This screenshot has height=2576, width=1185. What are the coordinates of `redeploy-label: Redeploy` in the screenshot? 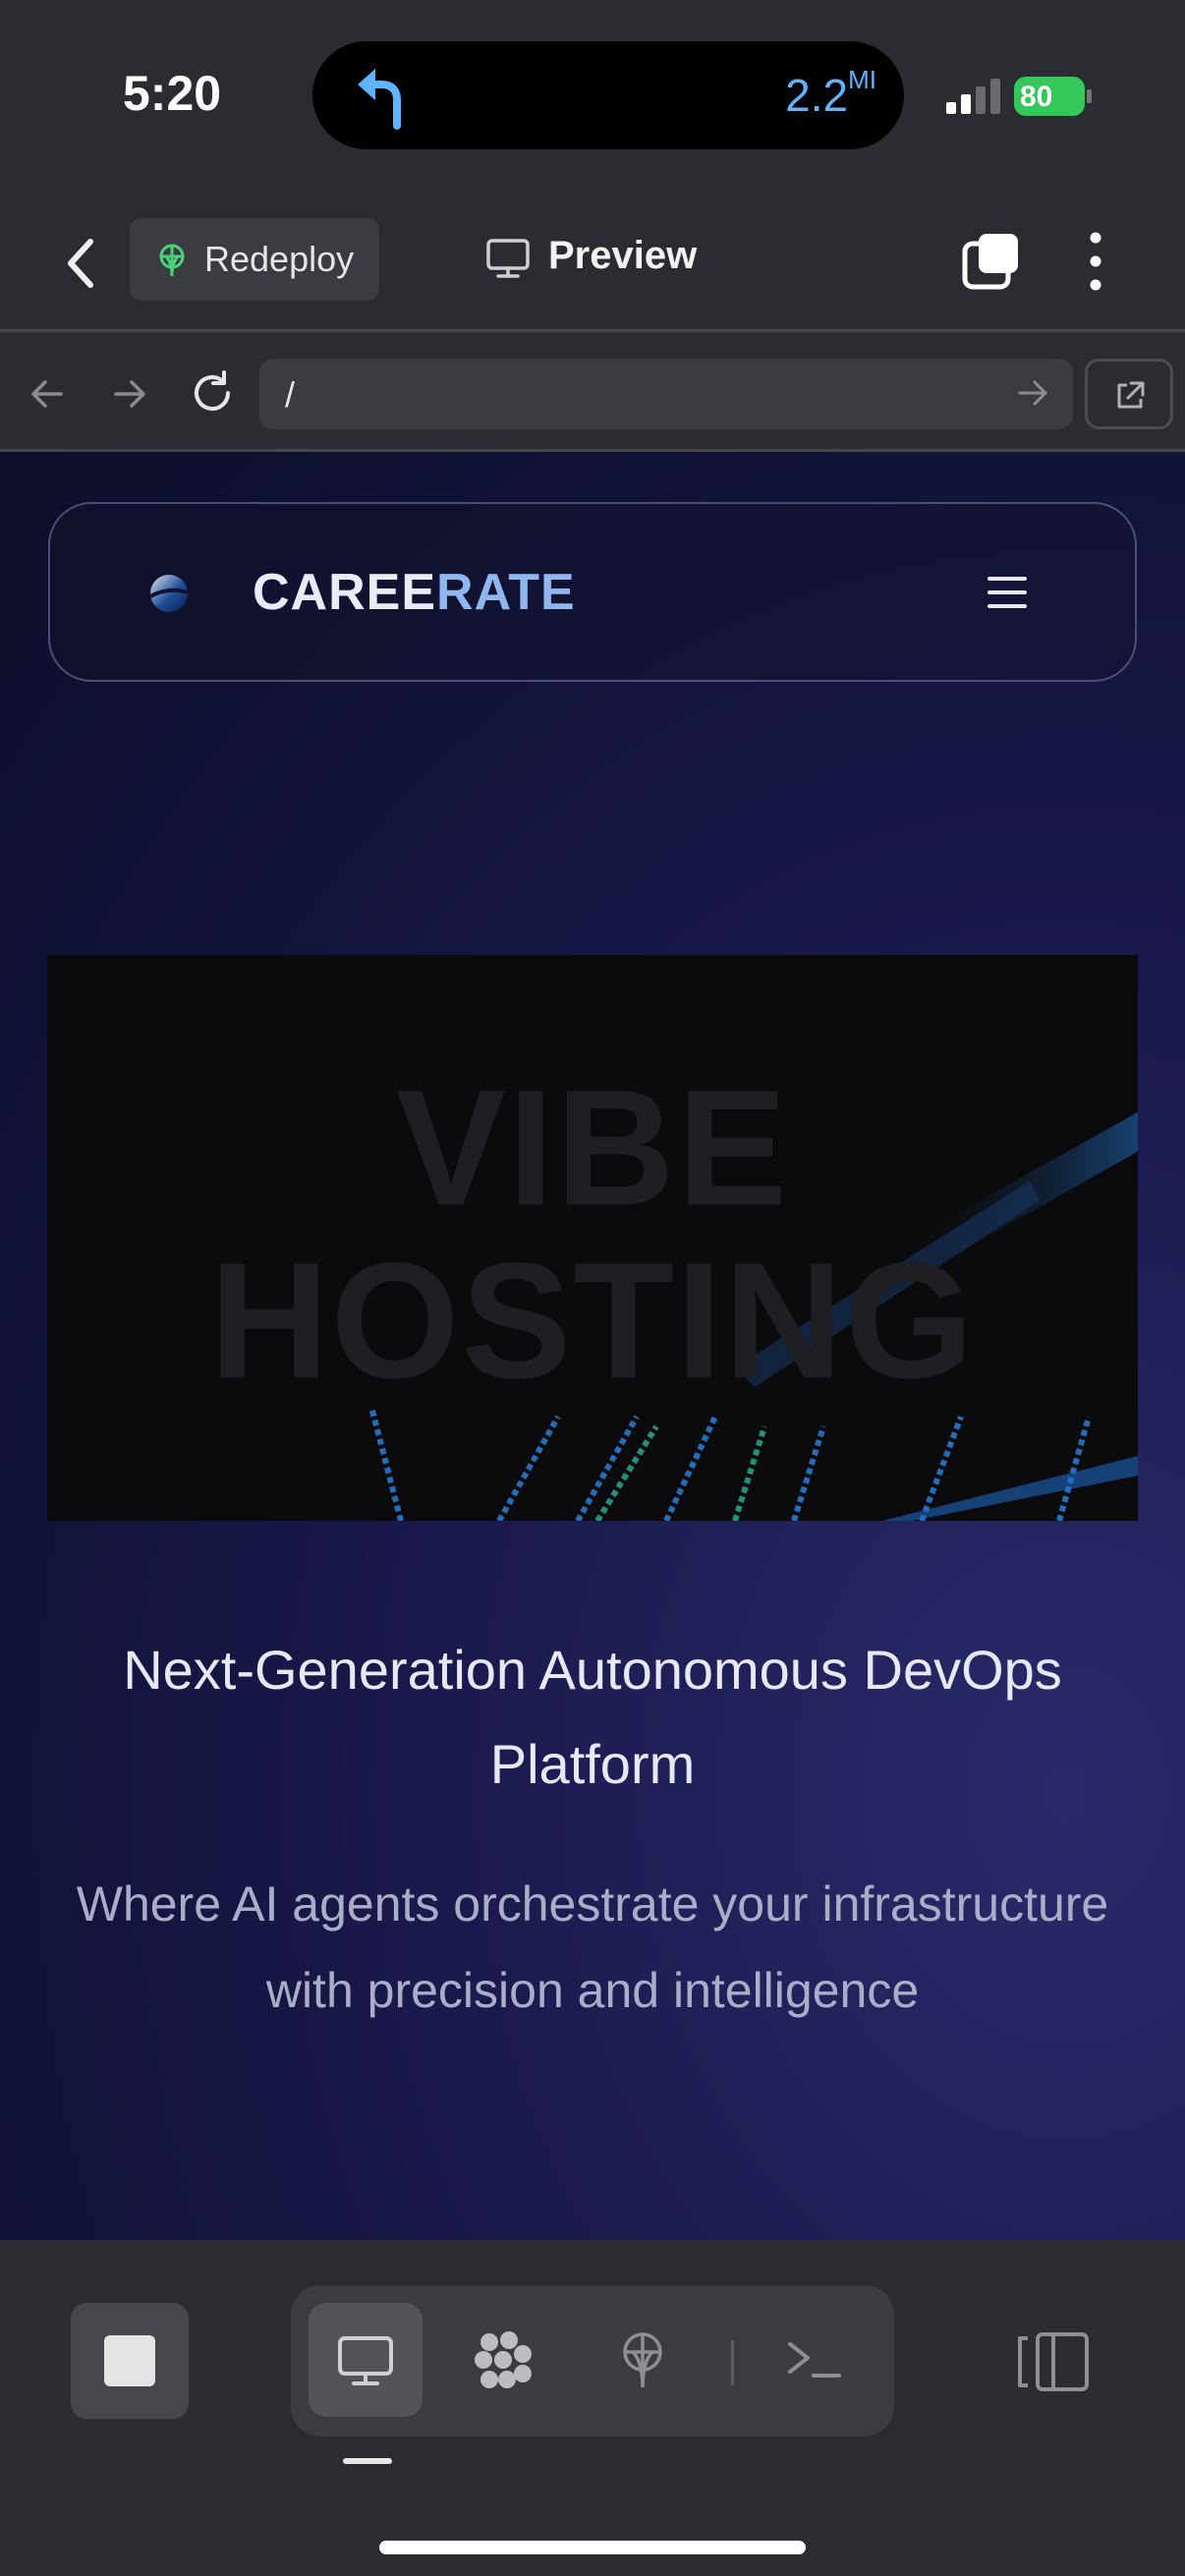 It's located at (280, 259).